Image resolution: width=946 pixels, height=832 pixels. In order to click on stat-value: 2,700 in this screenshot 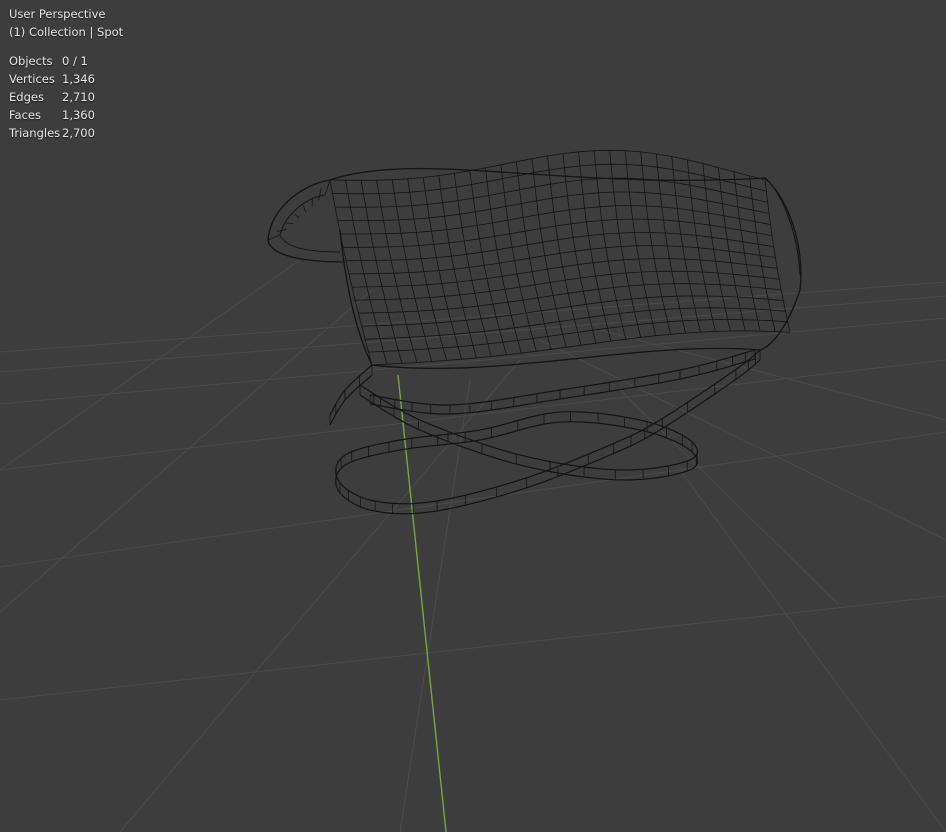, I will do `click(78, 133)`.